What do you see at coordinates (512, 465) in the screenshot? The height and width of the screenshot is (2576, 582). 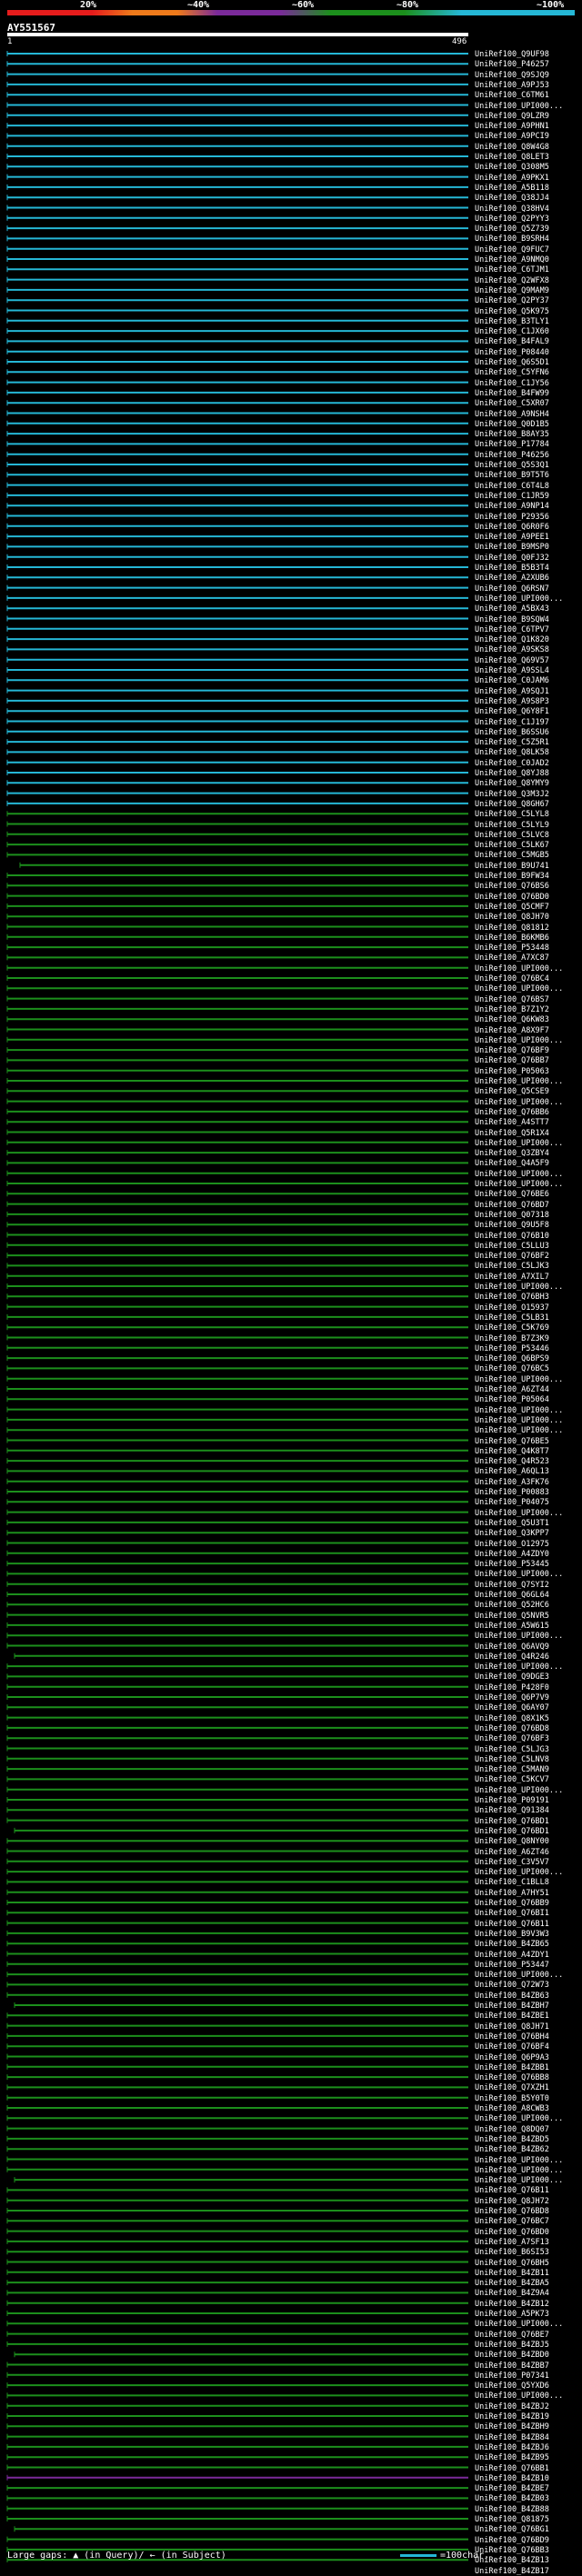 I see `hit-label: UniRef100_Q5S3Q1` at bounding box center [512, 465].